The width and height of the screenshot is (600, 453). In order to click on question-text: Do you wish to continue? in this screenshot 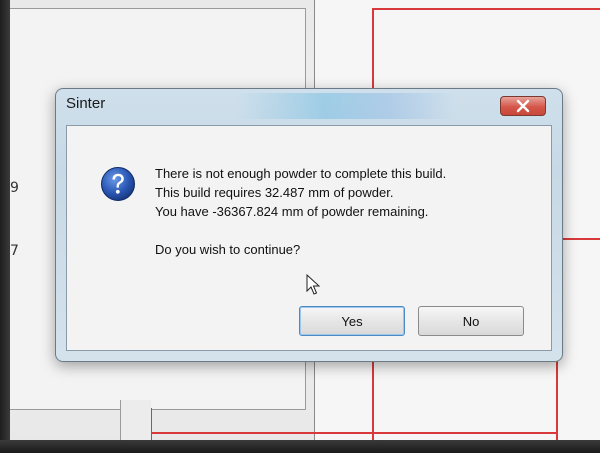, I will do `click(228, 249)`.